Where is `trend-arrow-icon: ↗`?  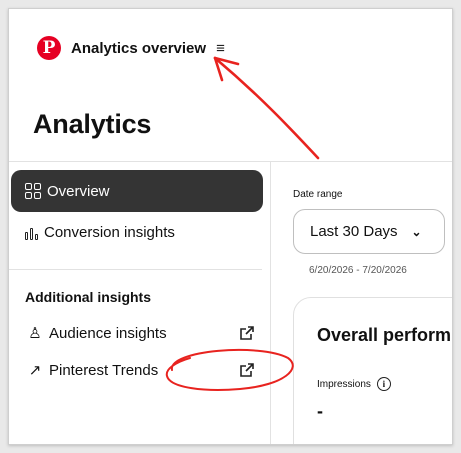 trend-arrow-icon: ↗ is located at coordinates (35, 370).